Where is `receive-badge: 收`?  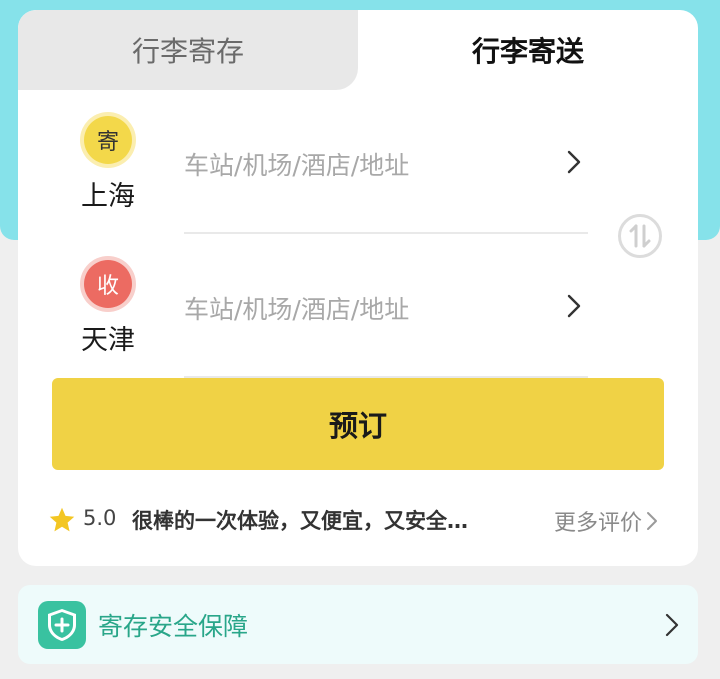 receive-badge: 收 is located at coordinates (108, 284).